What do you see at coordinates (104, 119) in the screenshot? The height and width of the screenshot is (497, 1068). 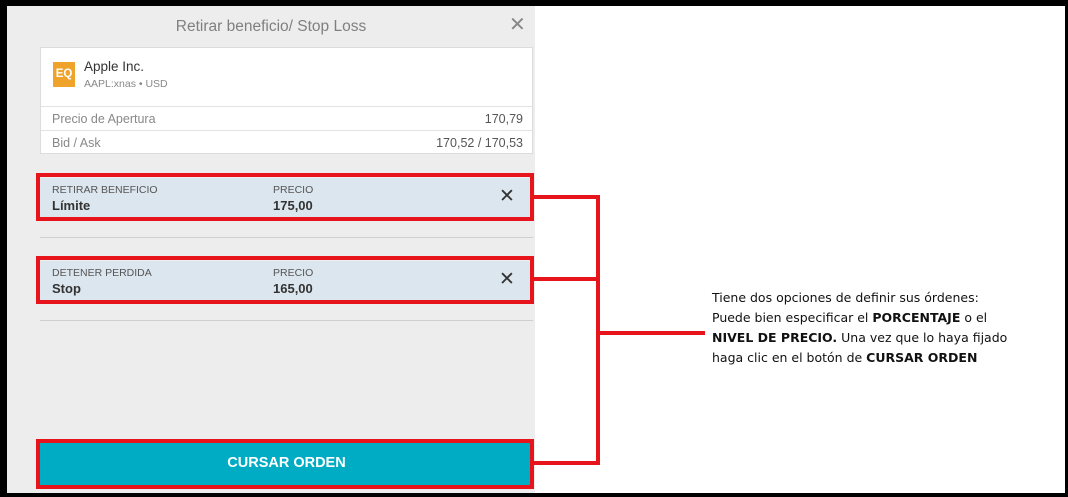 I see `info-row-label: Precio de Apertura` at bounding box center [104, 119].